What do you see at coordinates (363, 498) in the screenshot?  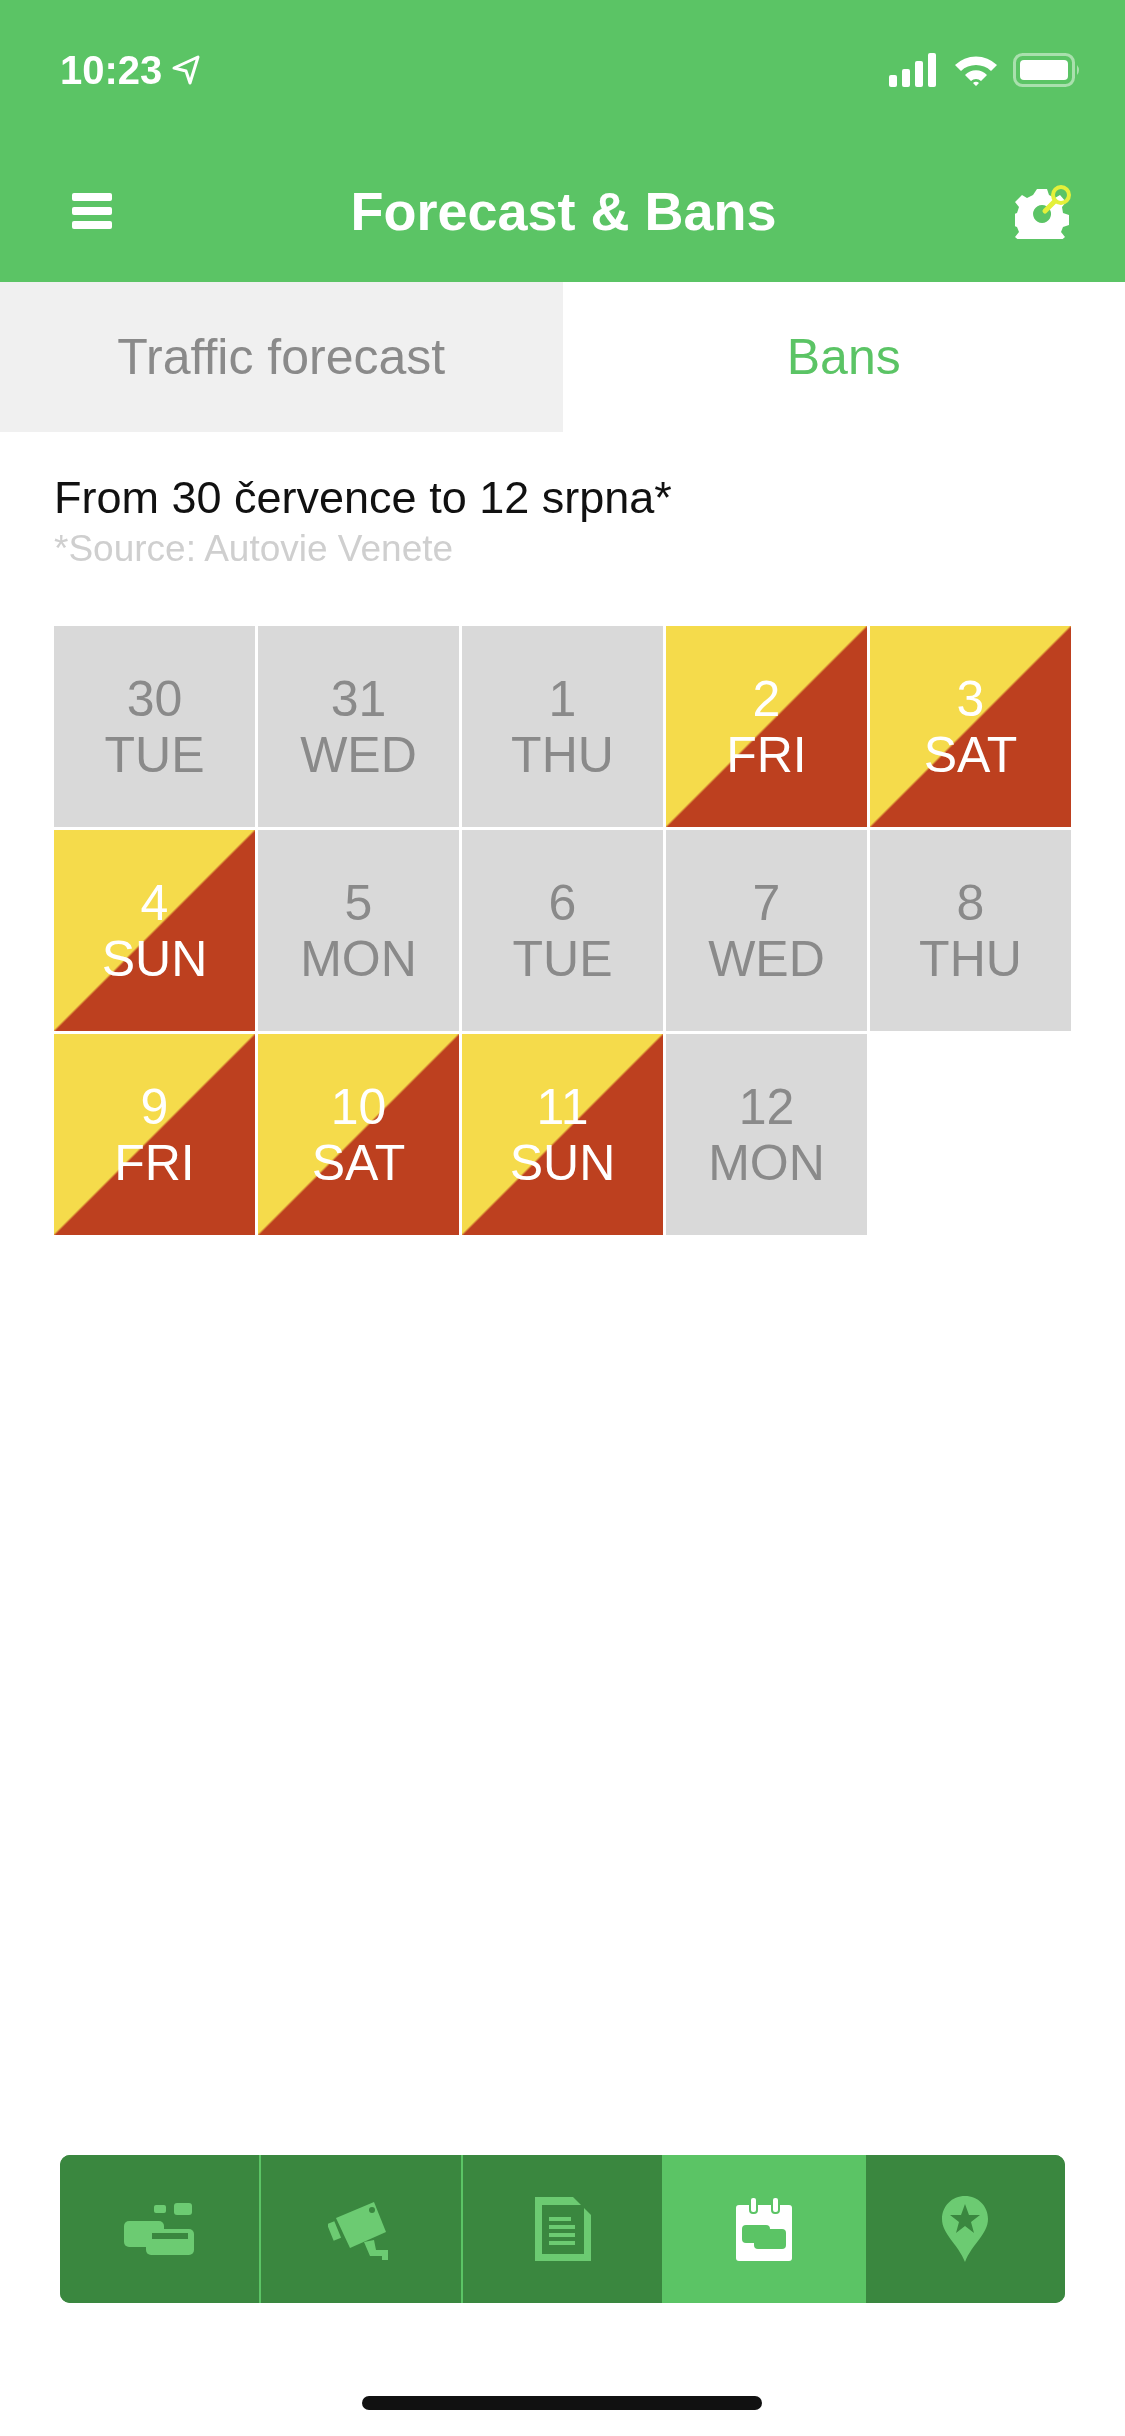 I see `period-title: From 30 července to 12 srpna*` at bounding box center [363, 498].